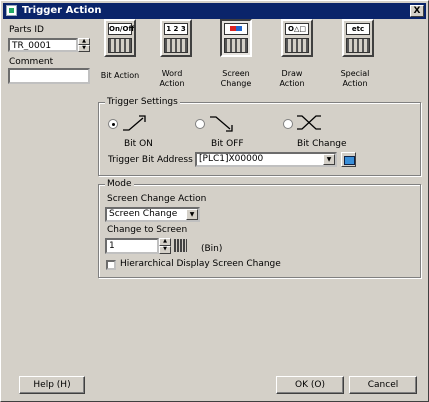 Image resolution: width=429 pixels, height=402 pixels. Describe the element at coordinates (26, 30) in the screenshot. I see `parts-id-label: Parts ID` at that location.